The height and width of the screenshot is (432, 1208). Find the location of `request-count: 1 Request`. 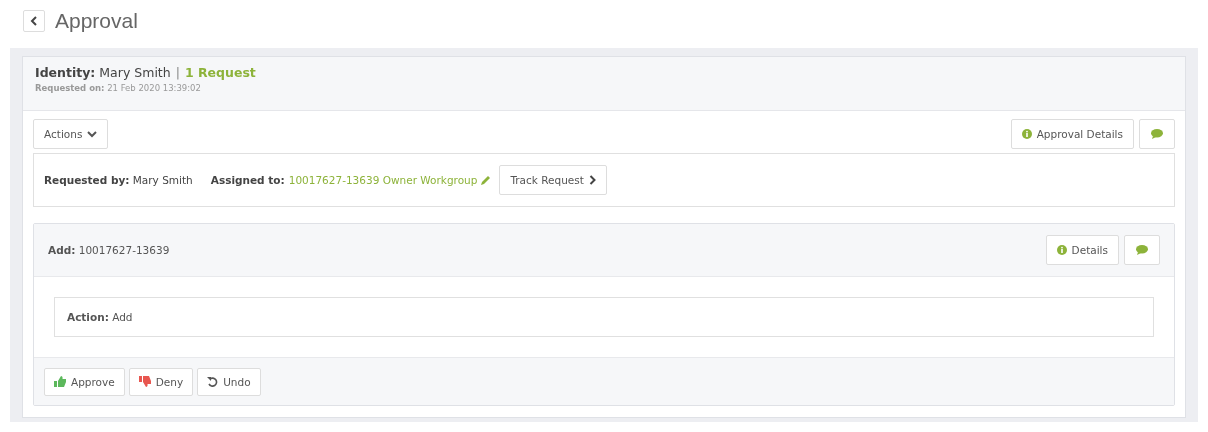

request-count: 1 Request is located at coordinates (220, 72).